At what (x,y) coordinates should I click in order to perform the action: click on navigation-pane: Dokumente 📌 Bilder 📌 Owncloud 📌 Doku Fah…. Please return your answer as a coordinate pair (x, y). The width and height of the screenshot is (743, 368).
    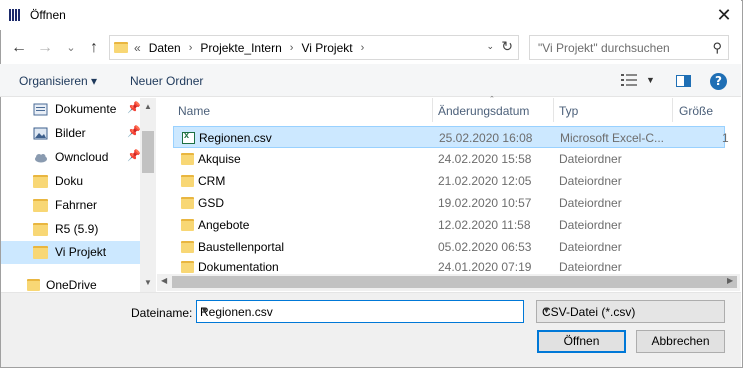
    Looking at the image, I should click on (78, 195).